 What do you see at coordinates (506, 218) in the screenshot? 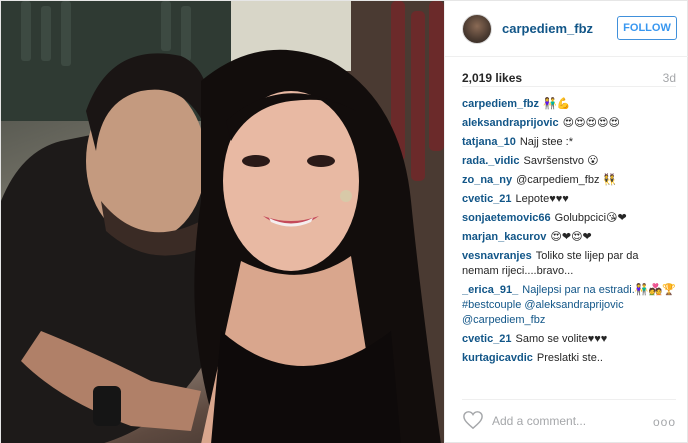
I see `comment-username: sonjaetemovic66` at bounding box center [506, 218].